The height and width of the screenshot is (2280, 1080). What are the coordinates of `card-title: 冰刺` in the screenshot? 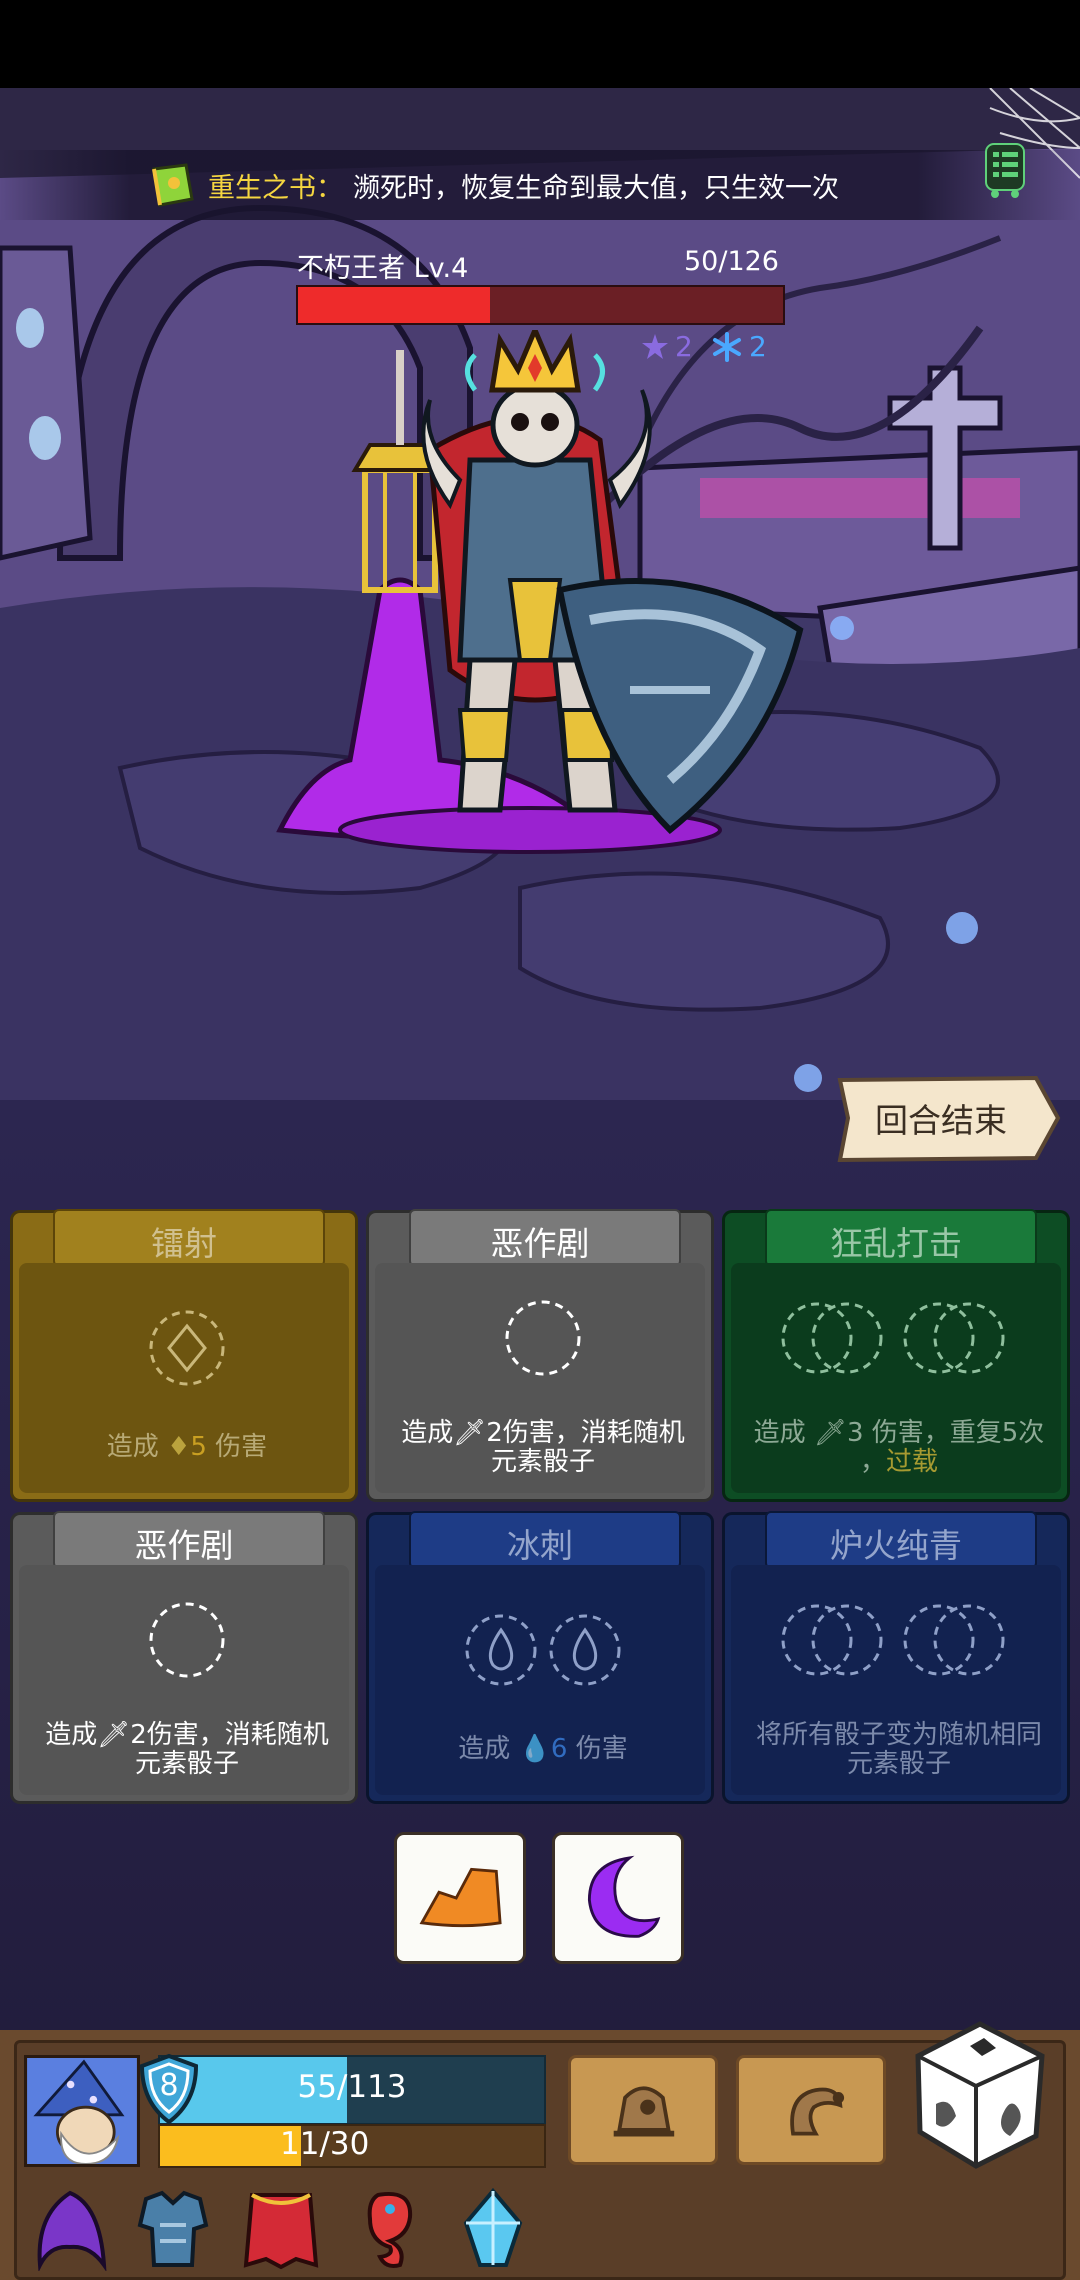 It's located at (540, 1545).